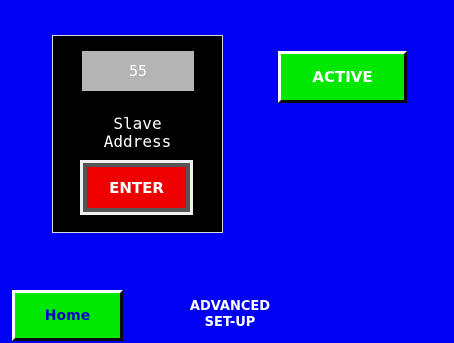 This screenshot has width=454, height=343. I want to click on enter-button: ENTER, so click(136, 187).